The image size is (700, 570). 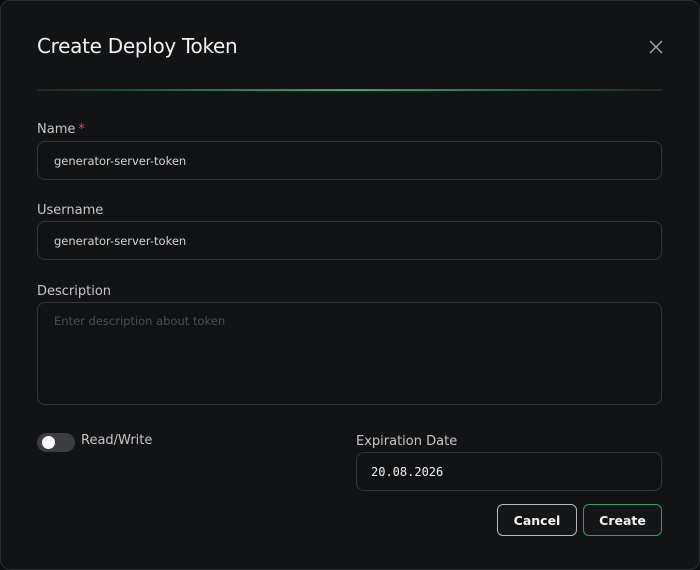 What do you see at coordinates (407, 441) in the screenshot?
I see `expiration-date-label: Expiration Date` at bounding box center [407, 441].